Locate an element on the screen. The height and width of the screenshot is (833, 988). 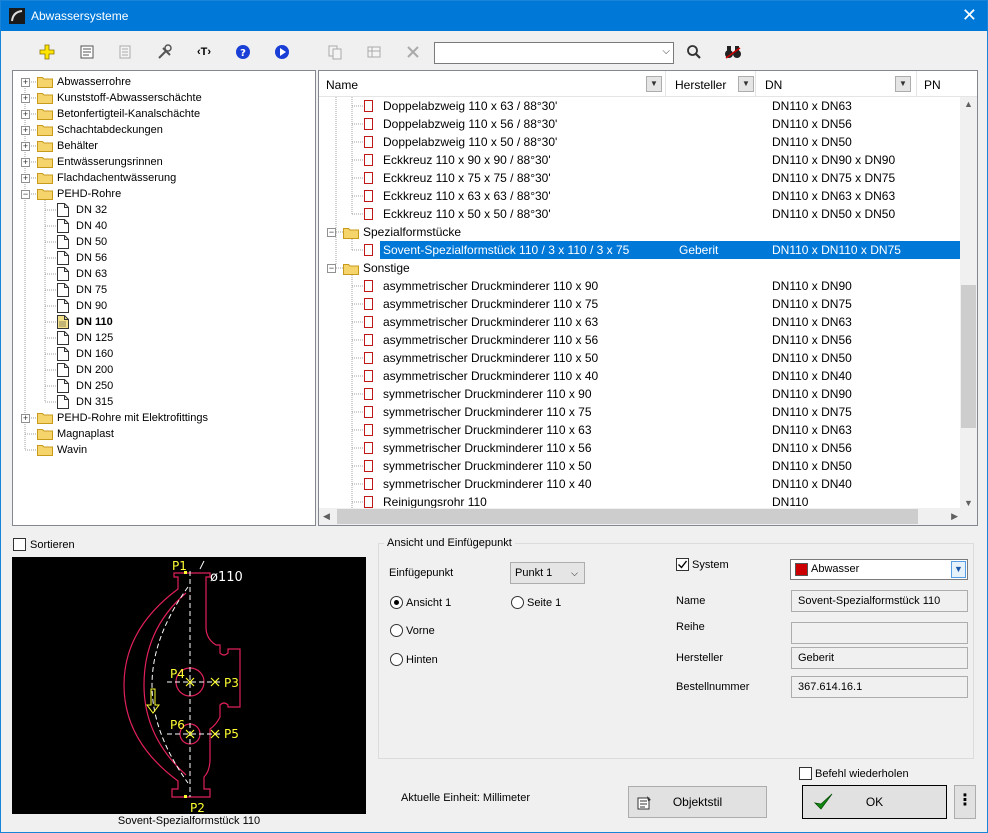
tree-item: + Schachtabdeckungen is located at coordinates (163, 130).